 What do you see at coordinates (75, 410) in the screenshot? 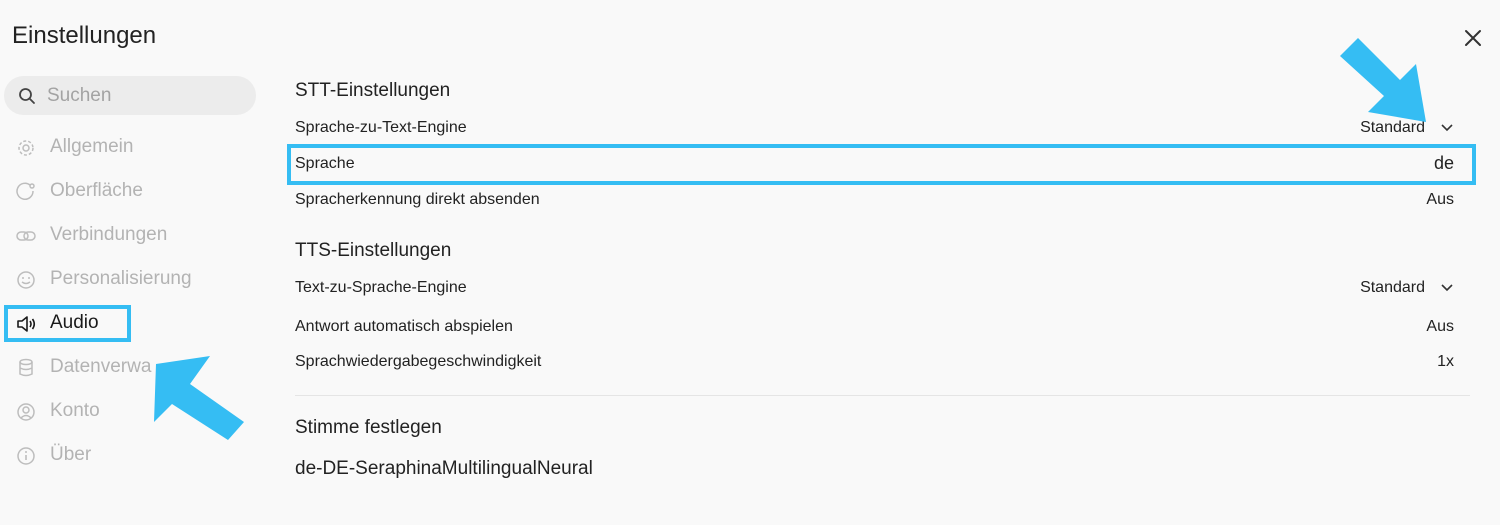
I see `sidebar-item-label: Konto` at bounding box center [75, 410].